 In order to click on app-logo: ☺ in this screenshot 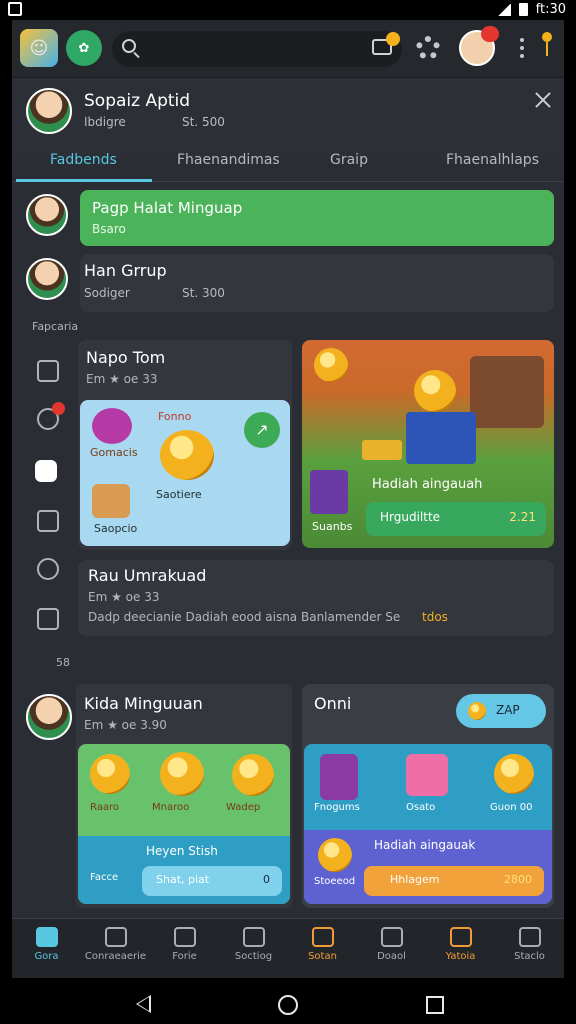, I will do `click(39, 48)`.